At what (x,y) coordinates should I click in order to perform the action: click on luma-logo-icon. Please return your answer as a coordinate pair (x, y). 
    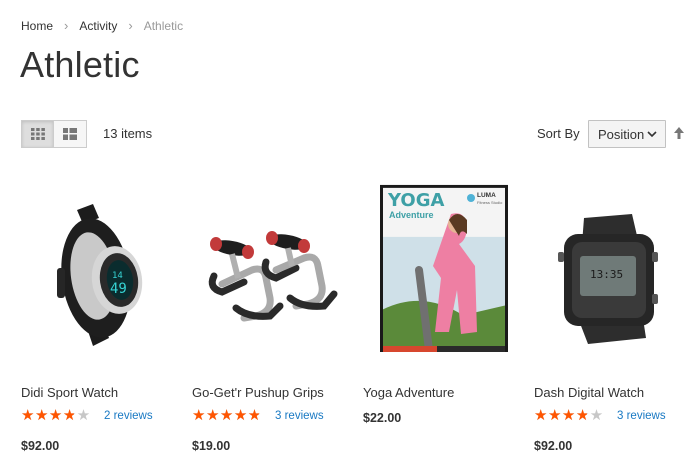
    Looking at the image, I should click on (471, 198).